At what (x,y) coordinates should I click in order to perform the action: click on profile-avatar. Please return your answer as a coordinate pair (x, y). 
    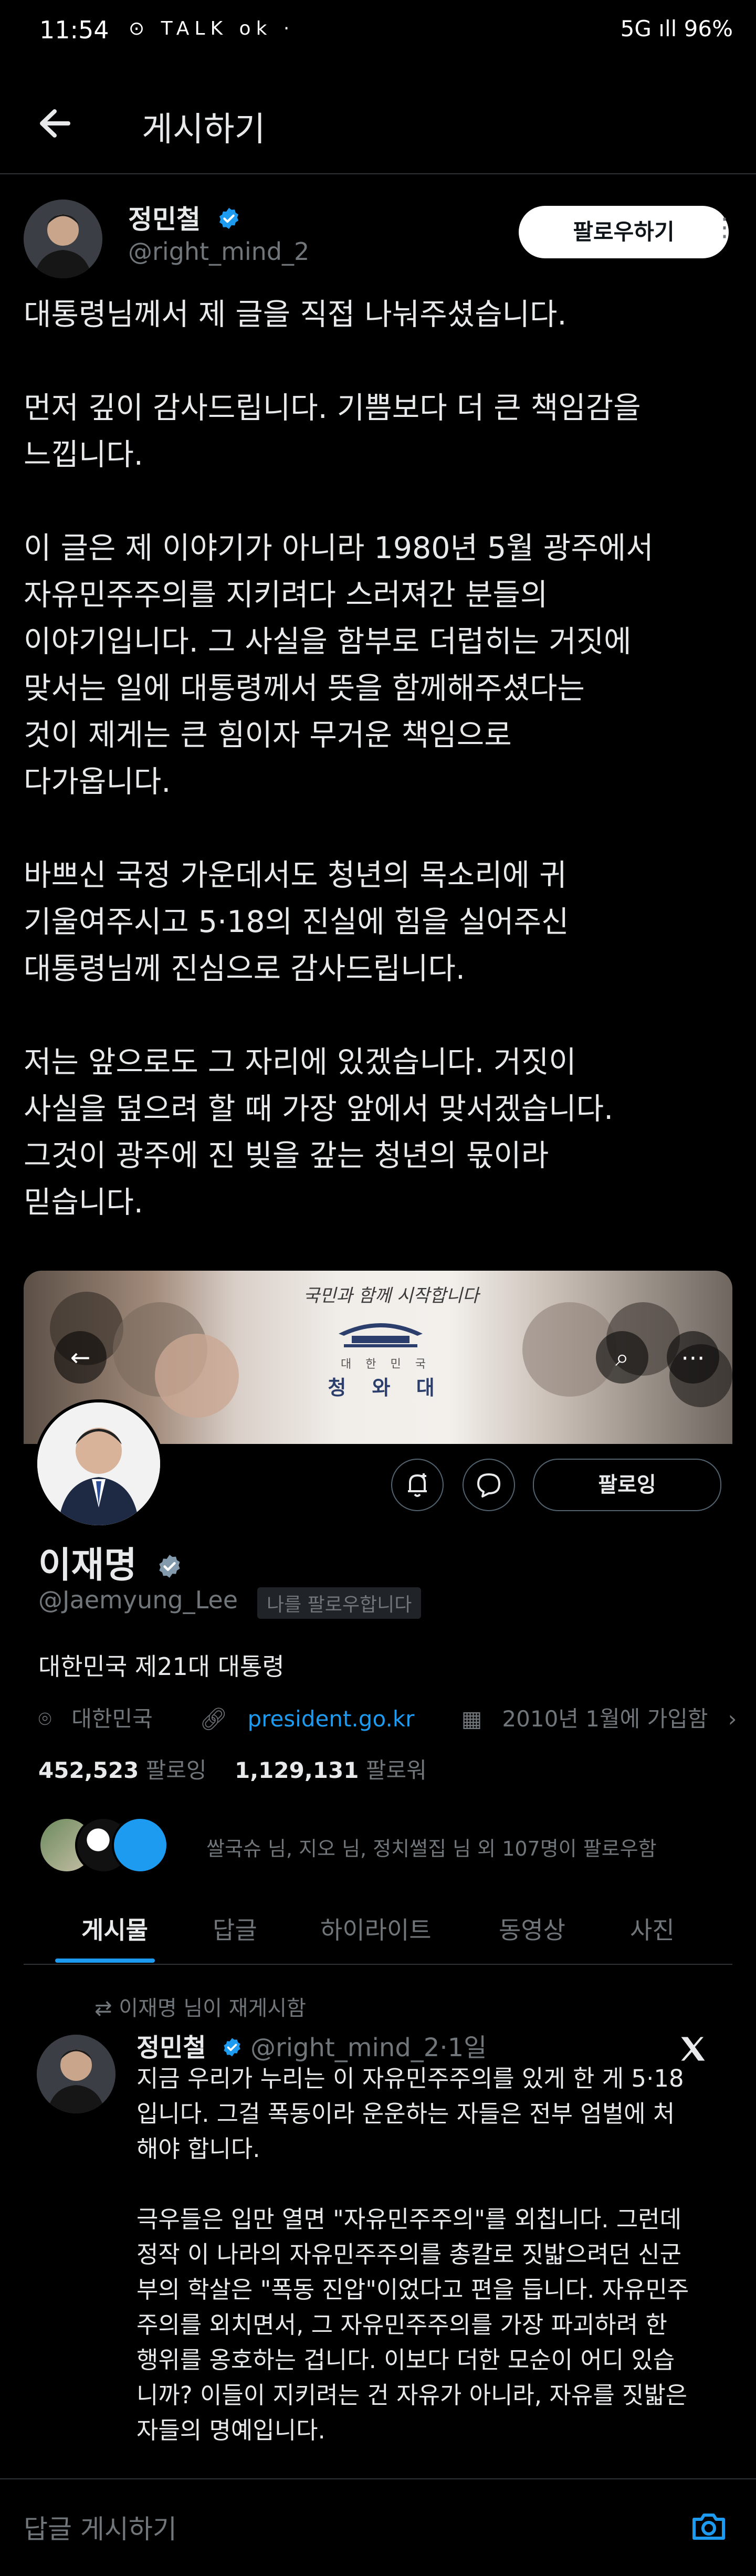
    Looking at the image, I should click on (98, 1463).